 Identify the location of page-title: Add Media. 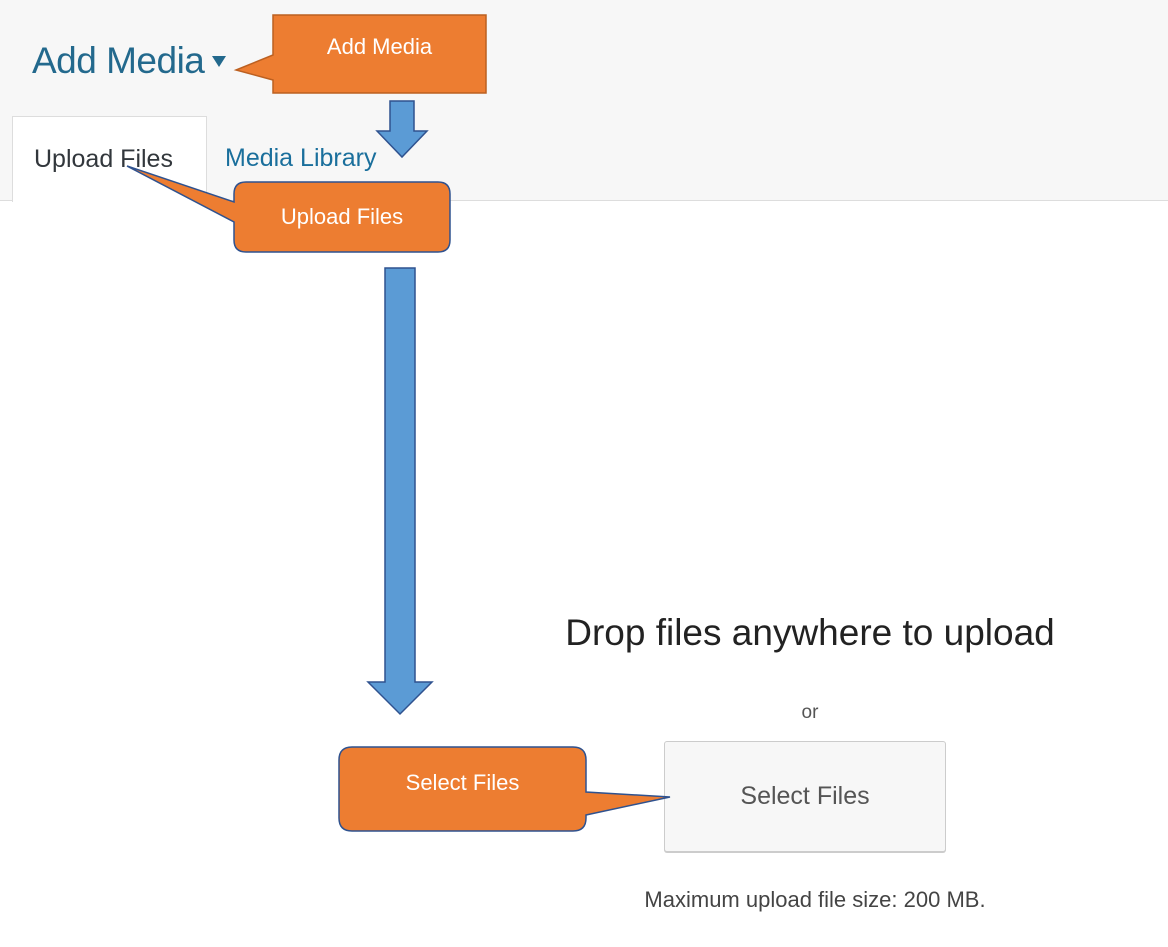
(118, 60).